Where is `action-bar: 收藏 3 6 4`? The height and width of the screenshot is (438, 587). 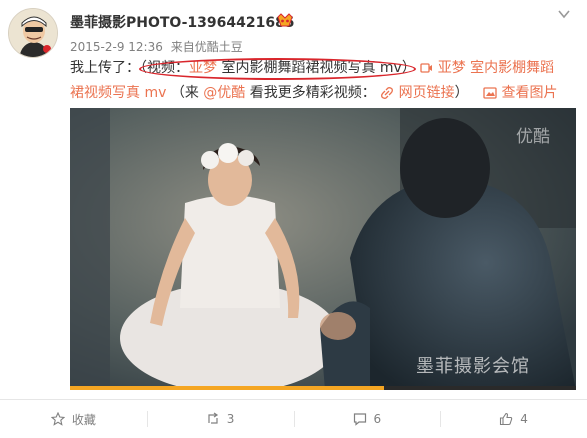
action-bar: 收藏 3 6 4 is located at coordinates (293, 419).